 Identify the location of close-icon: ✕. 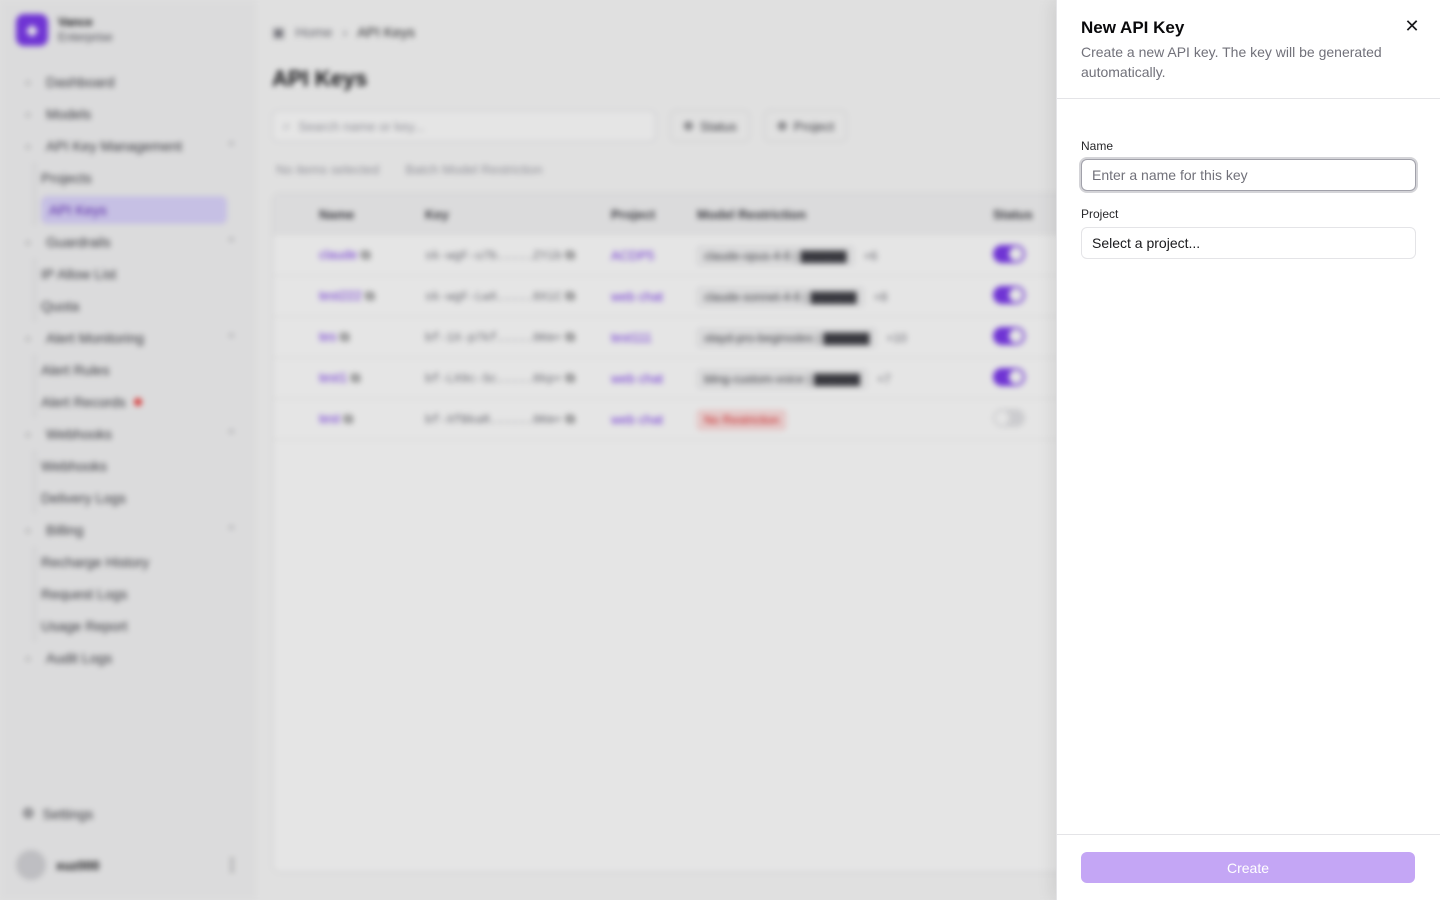
(1412, 26).